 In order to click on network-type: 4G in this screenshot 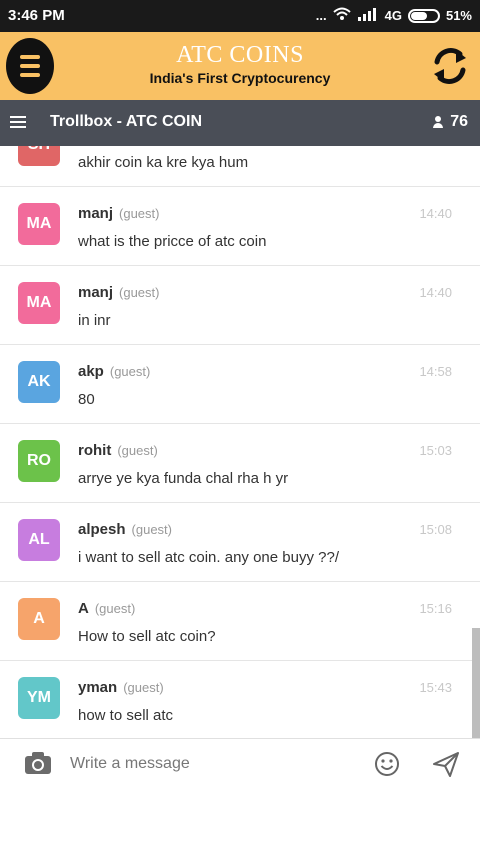, I will do `click(393, 15)`.